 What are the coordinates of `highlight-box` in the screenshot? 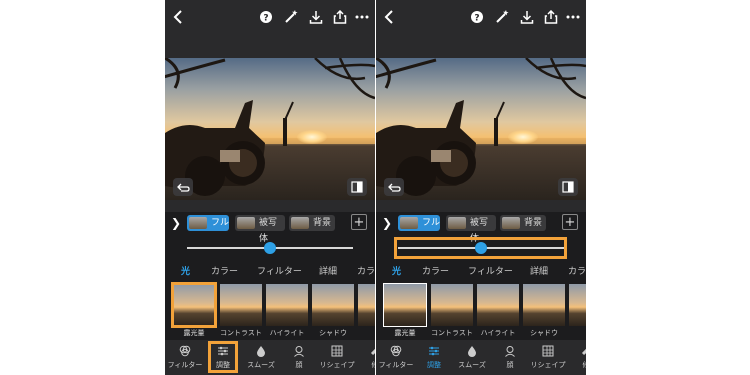 It's located at (480, 248).